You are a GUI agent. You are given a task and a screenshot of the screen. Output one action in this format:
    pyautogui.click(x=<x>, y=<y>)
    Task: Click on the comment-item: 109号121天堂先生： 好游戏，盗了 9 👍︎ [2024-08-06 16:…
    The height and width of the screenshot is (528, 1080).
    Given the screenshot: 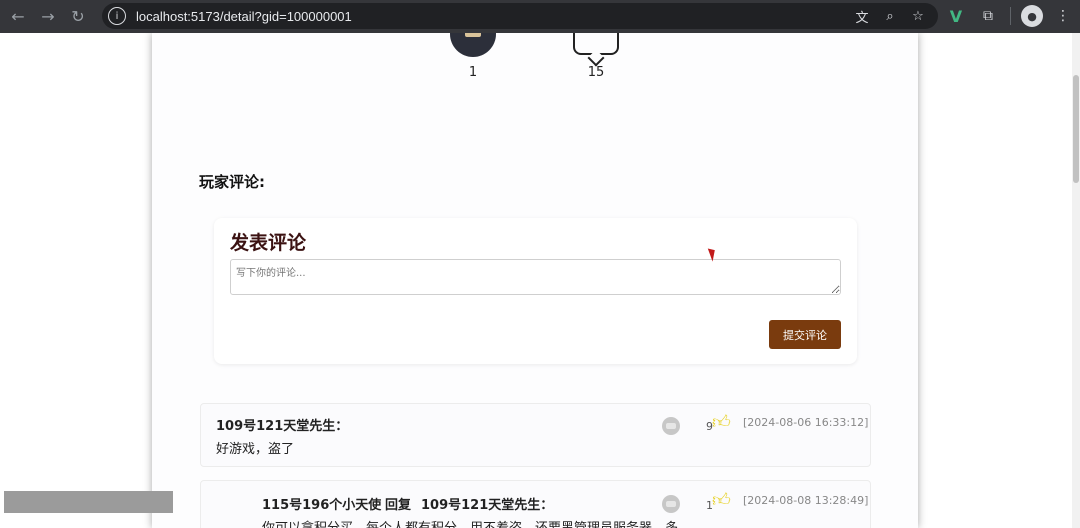 What is the action you would take?
    pyautogui.click(x=535, y=435)
    